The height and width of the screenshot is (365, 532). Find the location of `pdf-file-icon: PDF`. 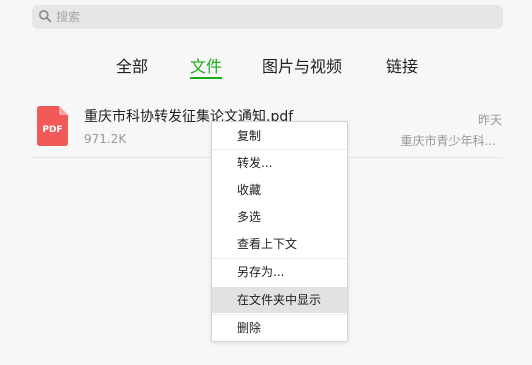

pdf-file-icon: PDF is located at coordinates (52, 126).